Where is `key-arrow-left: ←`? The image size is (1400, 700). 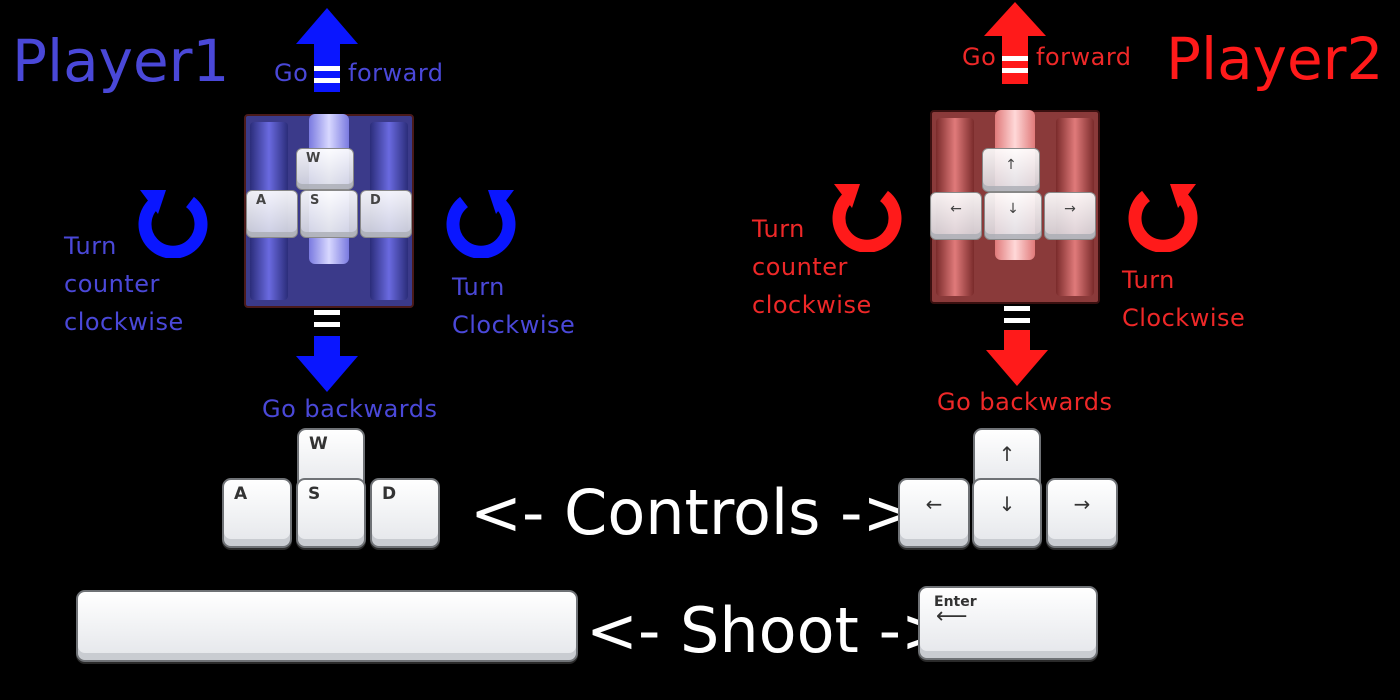
key-arrow-left: ← is located at coordinates (934, 513).